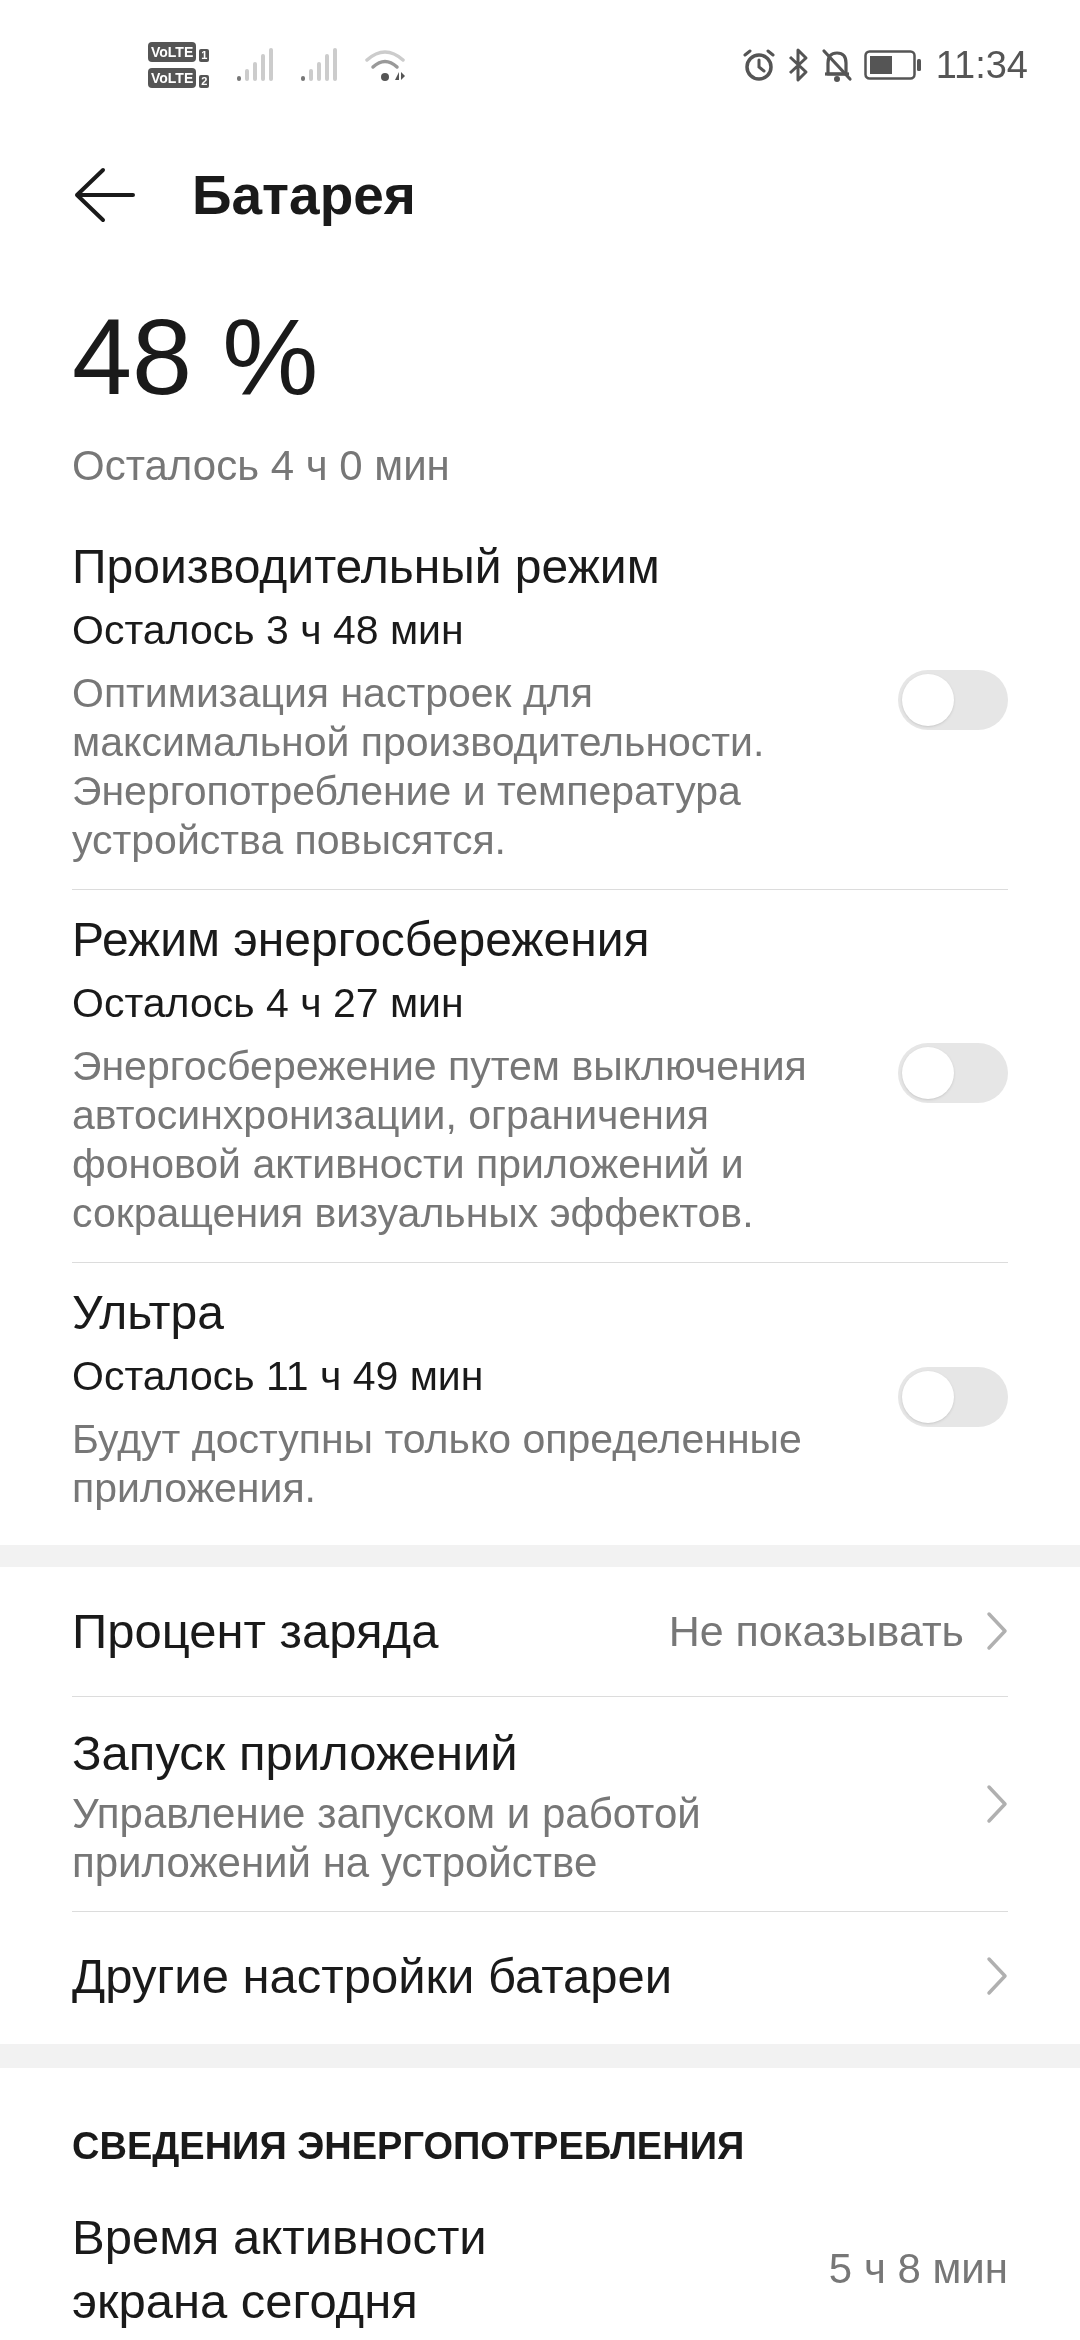 Image resolution: width=1080 pixels, height=2340 pixels. What do you see at coordinates (386, 65) in the screenshot?
I see `wifi-icon` at bounding box center [386, 65].